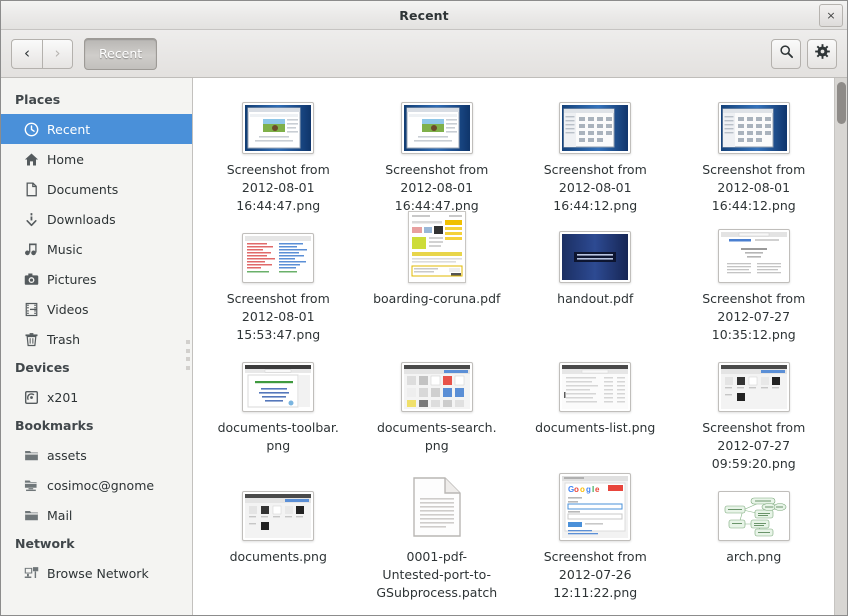 The image size is (848, 616). Describe the element at coordinates (424, 54) in the screenshot. I see `toolbar: ‹ › Recent` at that location.